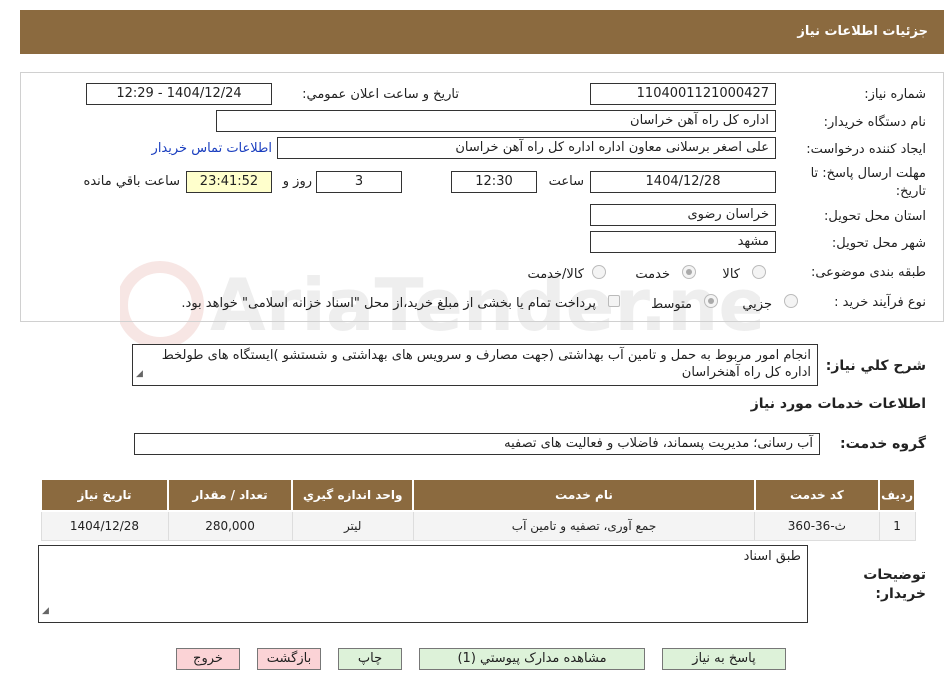 Image resolution: width=944 pixels, height=691 pixels. What do you see at coordinates (423, 584) in the screenshot?
I see `buyer-notes-textarea: طبق اسناد ◢` at bounding box center [423, 584].